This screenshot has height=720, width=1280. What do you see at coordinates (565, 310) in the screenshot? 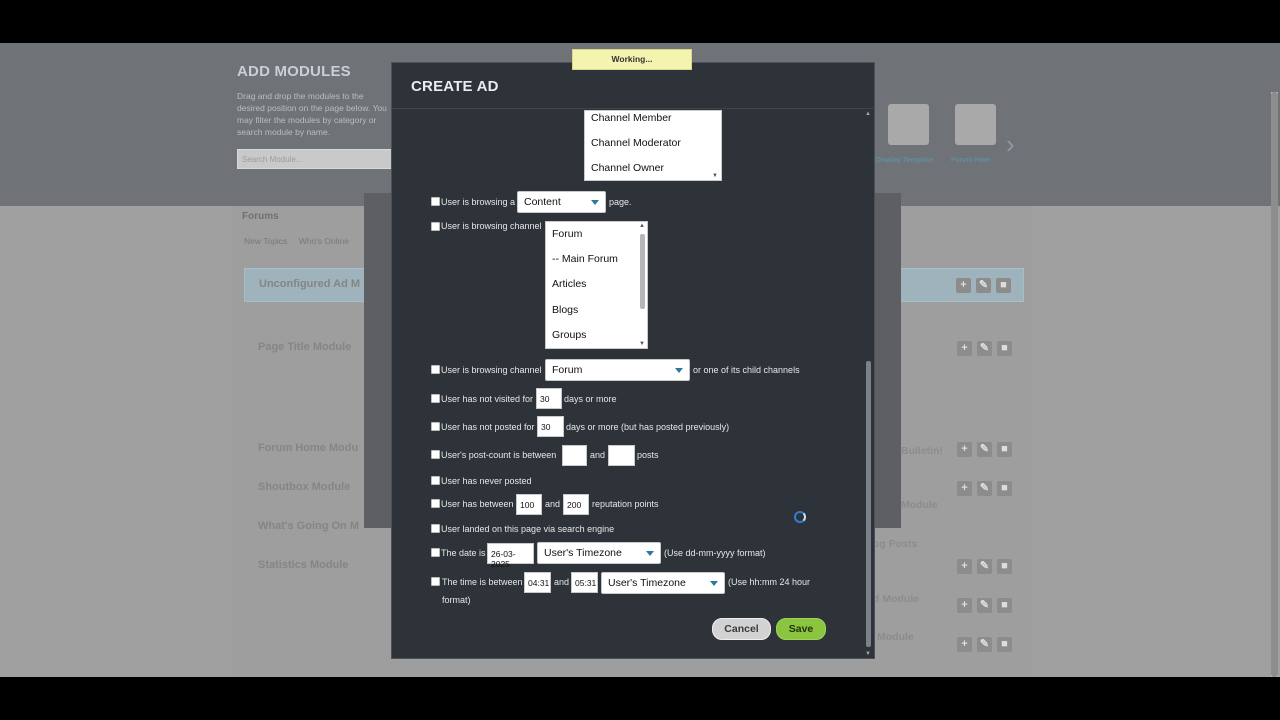
I see `list-item: Blogs` at bounding box center [565, 310].